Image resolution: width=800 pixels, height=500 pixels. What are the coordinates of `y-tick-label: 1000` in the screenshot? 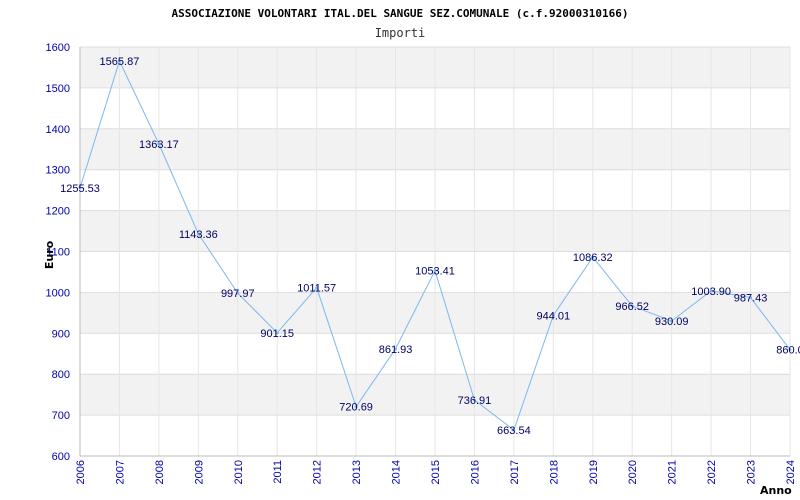 It's located at (58, 293).